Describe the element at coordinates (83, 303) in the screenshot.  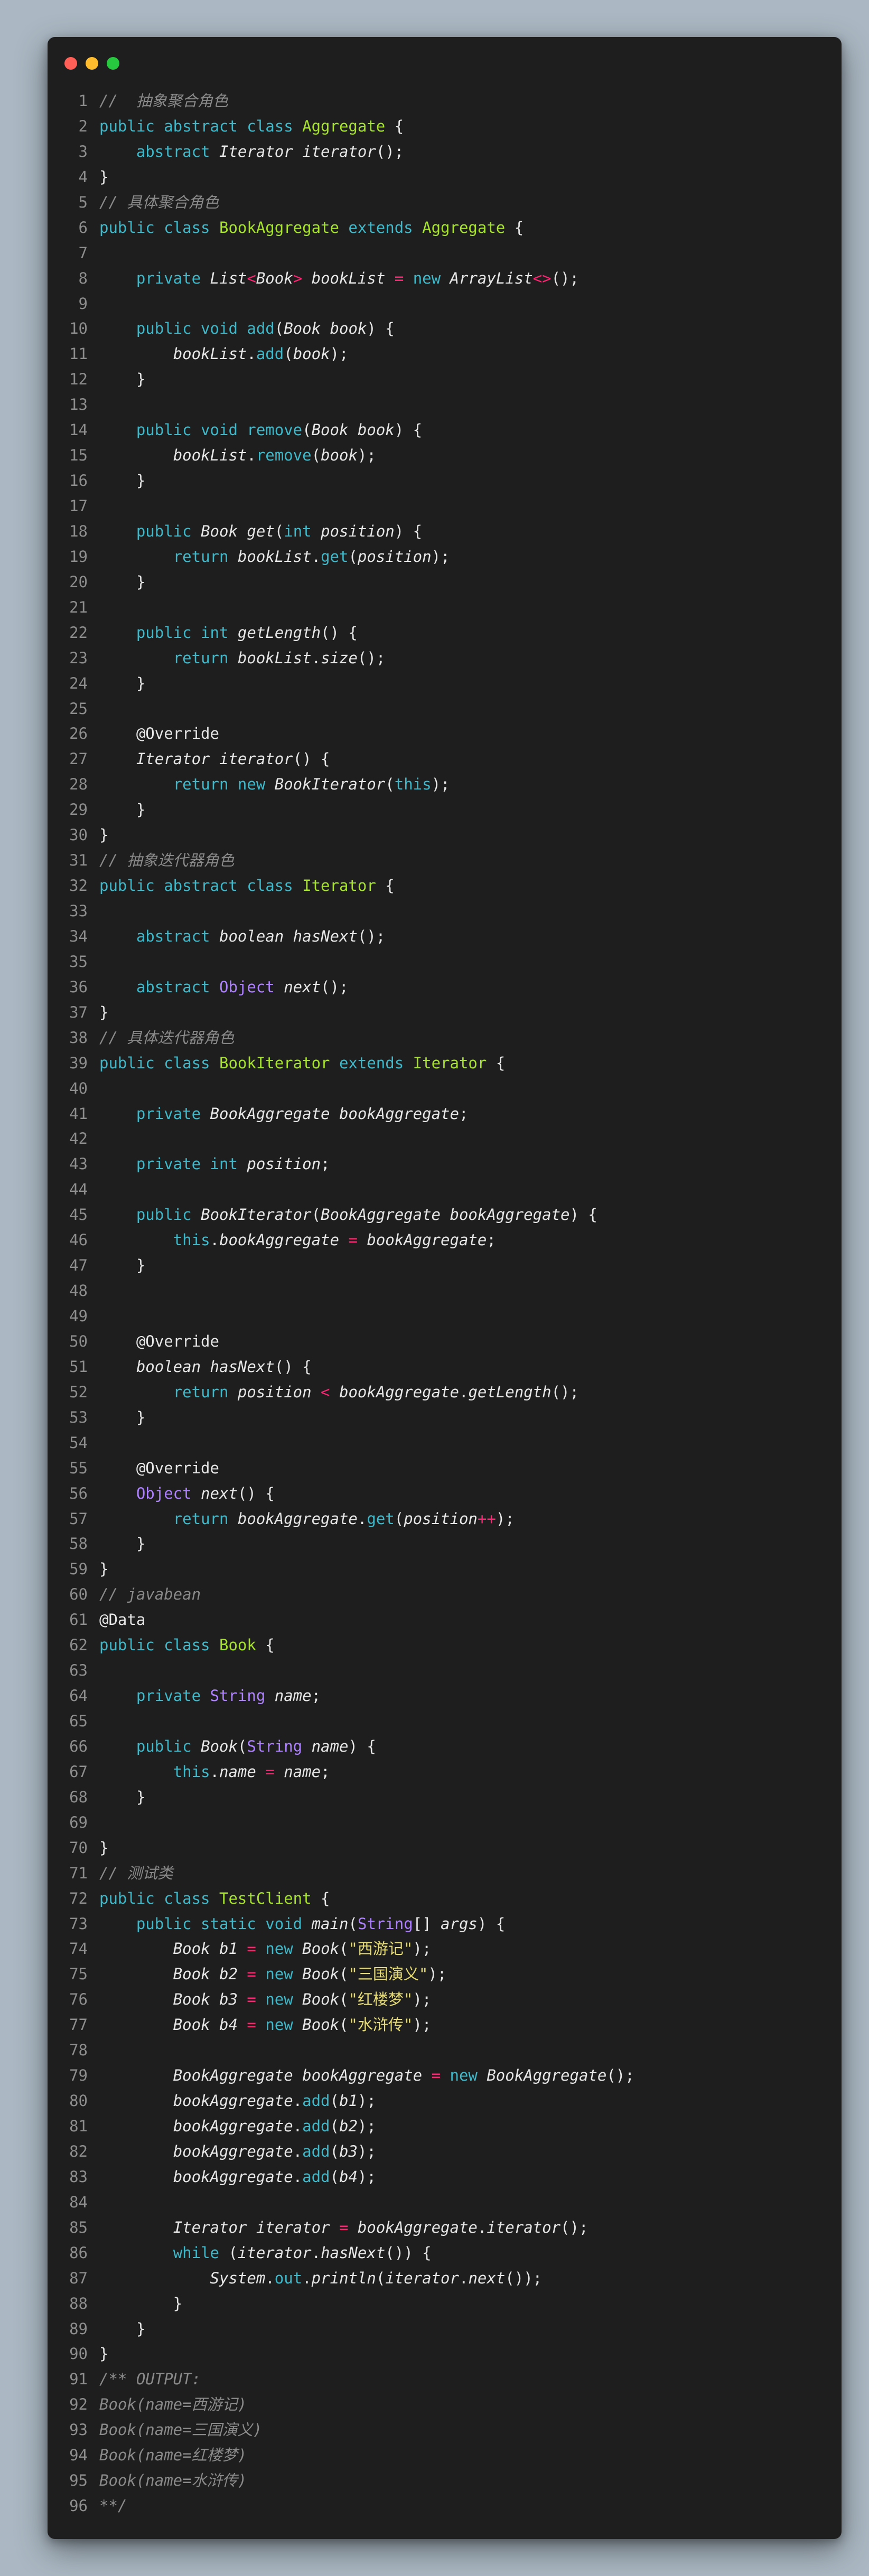
I see `line-number: 9` at that location.